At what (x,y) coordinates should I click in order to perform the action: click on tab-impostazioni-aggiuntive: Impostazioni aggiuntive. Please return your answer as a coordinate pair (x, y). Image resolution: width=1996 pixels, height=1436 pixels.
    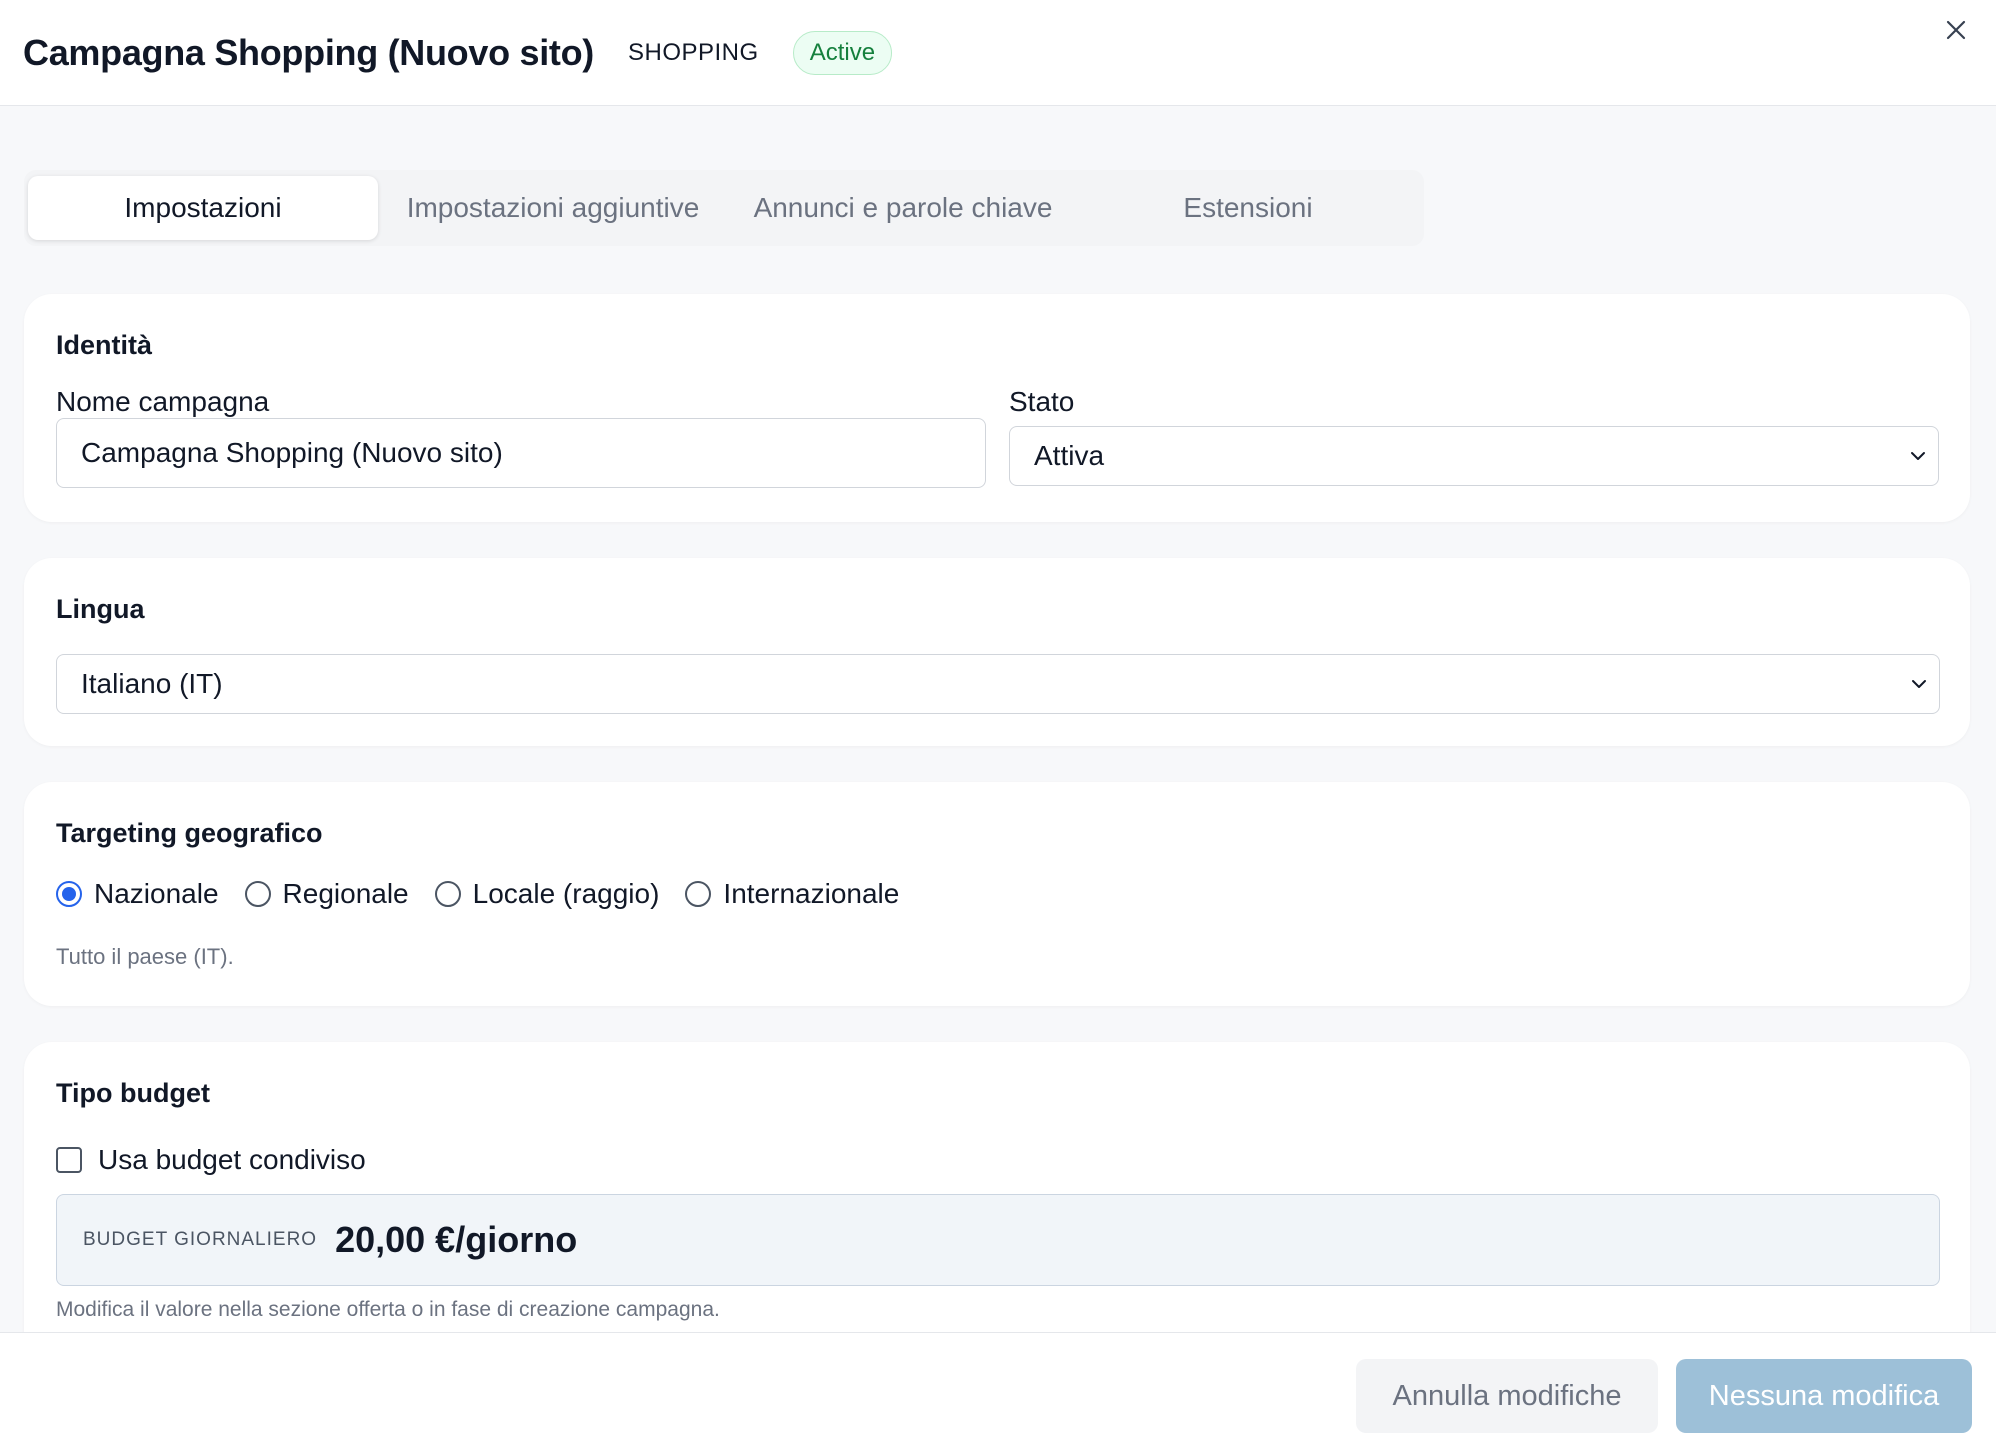
    Looking at the image, I should click on (553, 208).